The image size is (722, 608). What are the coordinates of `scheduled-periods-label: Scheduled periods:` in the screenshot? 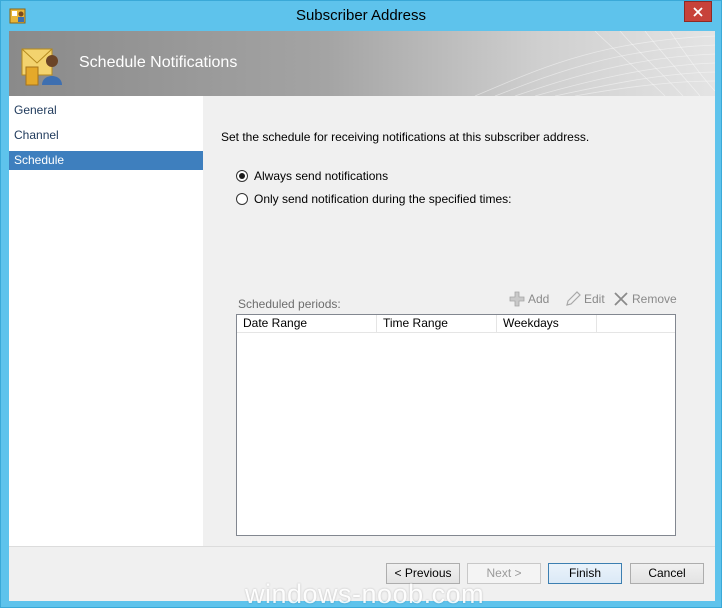 It's located at (289, 304).